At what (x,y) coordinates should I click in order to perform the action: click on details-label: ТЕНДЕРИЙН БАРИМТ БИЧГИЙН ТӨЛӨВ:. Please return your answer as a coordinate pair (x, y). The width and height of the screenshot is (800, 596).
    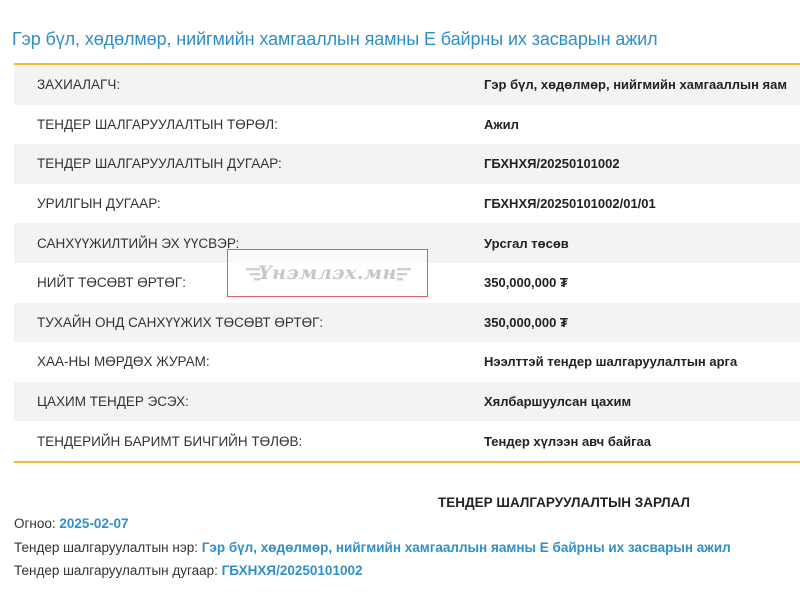
    Looking at the image, I should click on (170, 441).